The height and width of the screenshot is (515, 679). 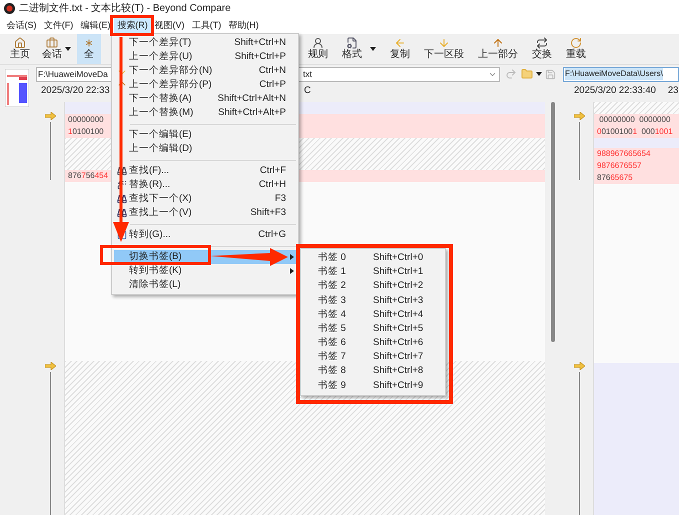 I want to click on path-text: F:\HuaweiMoveData\Users\, so click(x=614, y=74).